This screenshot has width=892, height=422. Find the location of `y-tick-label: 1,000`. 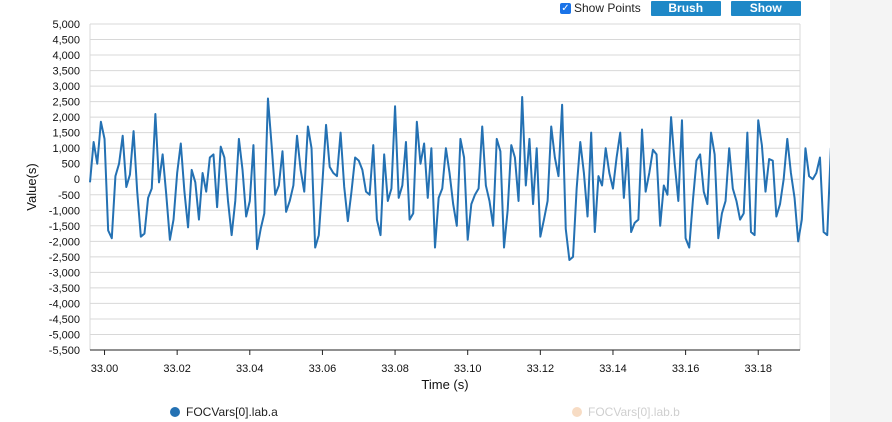

y-tick-label: 1,000 is located at coordinates (66, 149).